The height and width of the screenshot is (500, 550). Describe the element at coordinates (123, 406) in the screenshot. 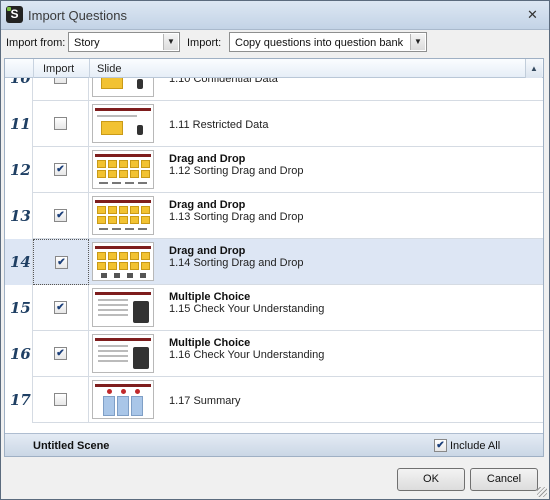

I see `thumb-column` at that location.